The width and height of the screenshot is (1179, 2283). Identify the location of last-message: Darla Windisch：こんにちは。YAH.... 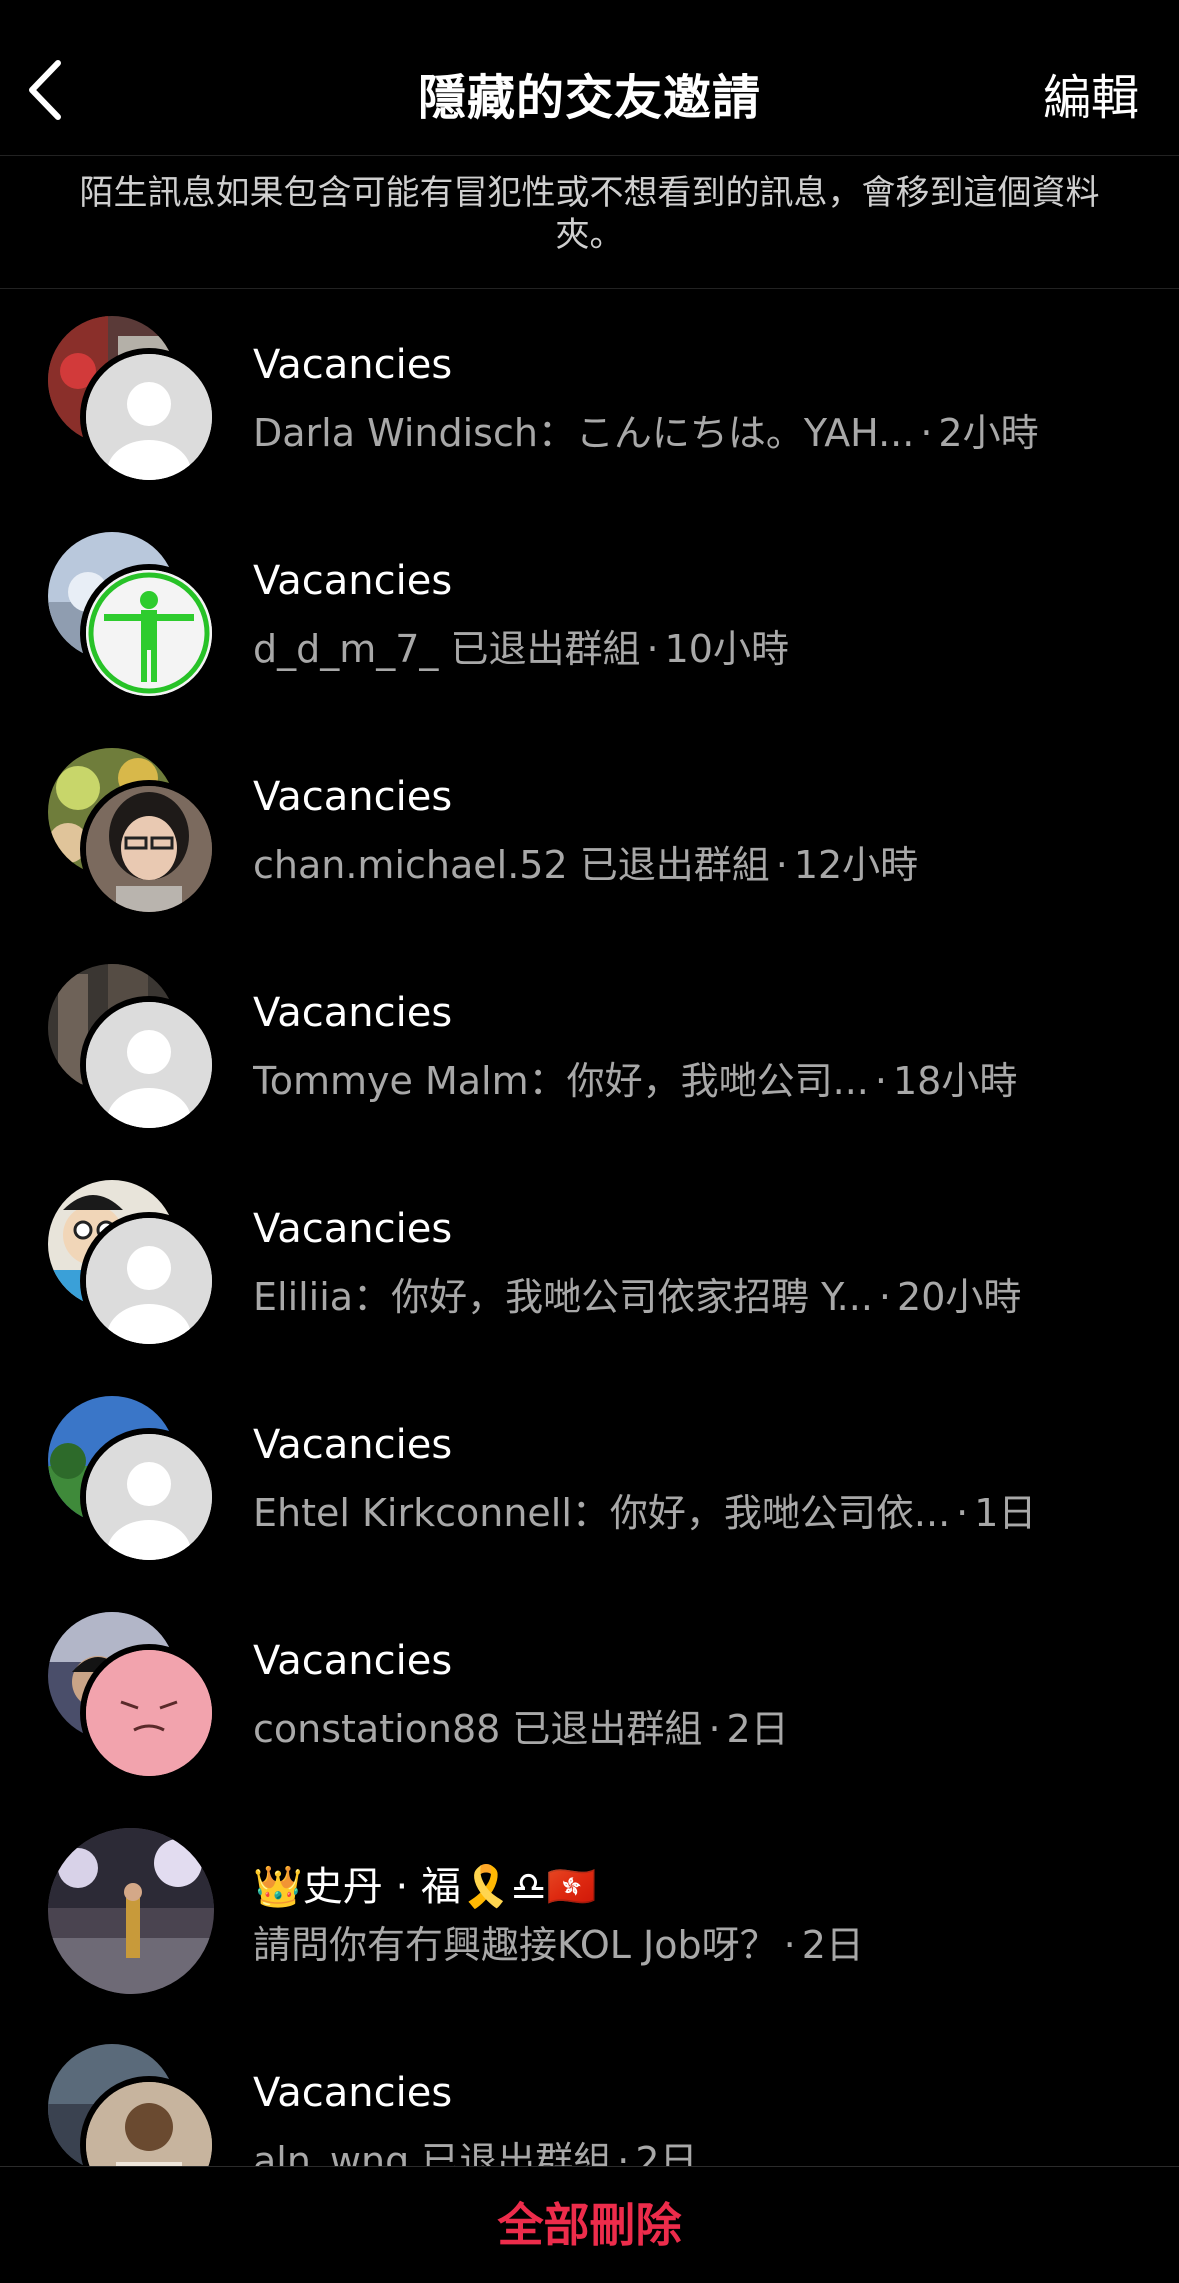
(584, 433).